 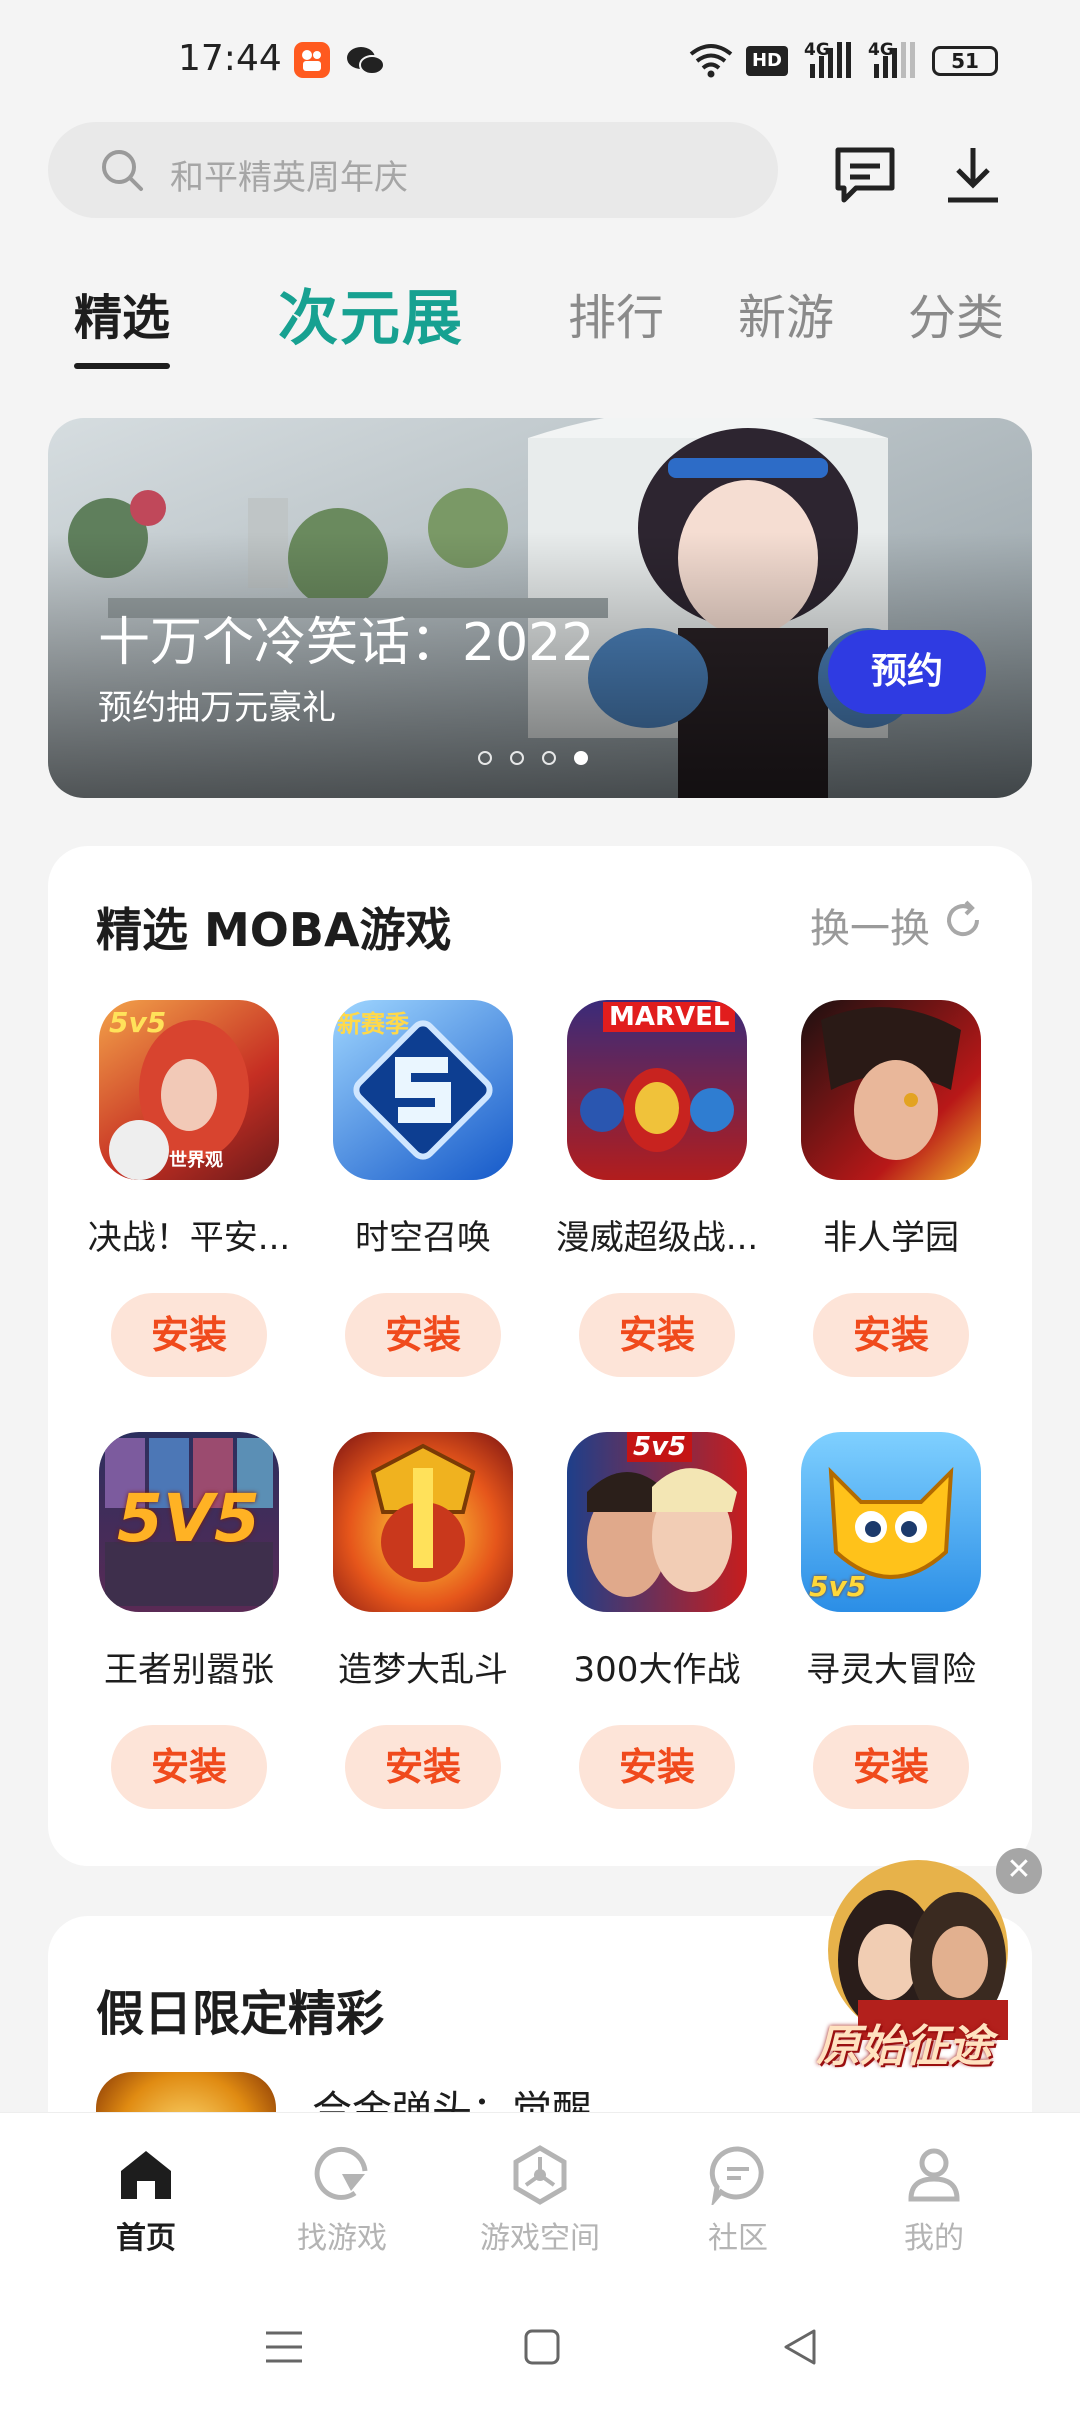 What do you see at coordinates (616, 313) in the screenshot?
I see `tab-ranking: 排行` at bounding box center [616, 313].